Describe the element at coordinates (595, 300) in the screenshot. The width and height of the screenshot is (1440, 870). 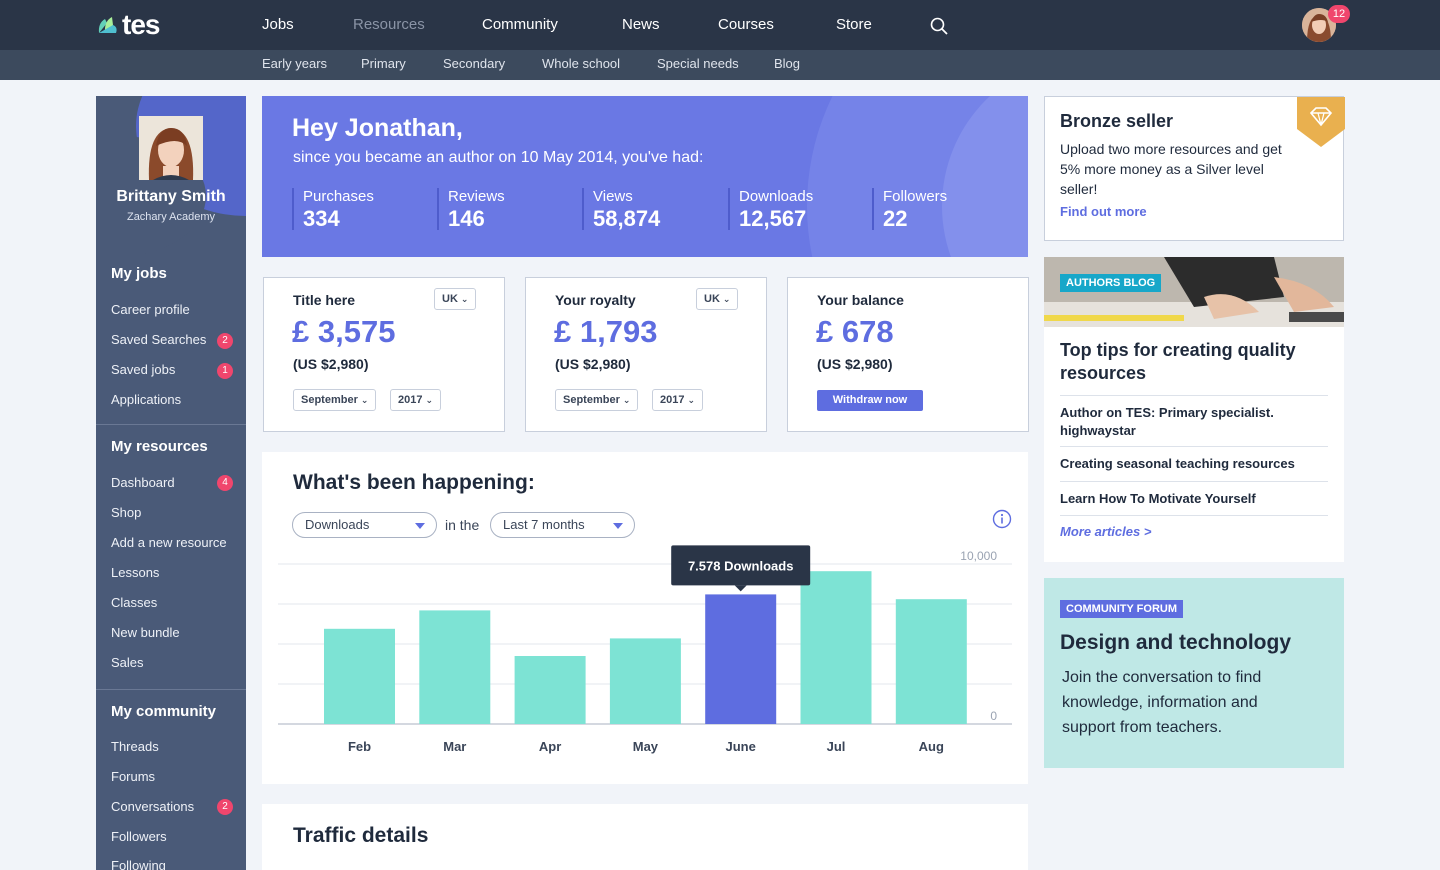
I see `card-heading: Your royalty` at that location.